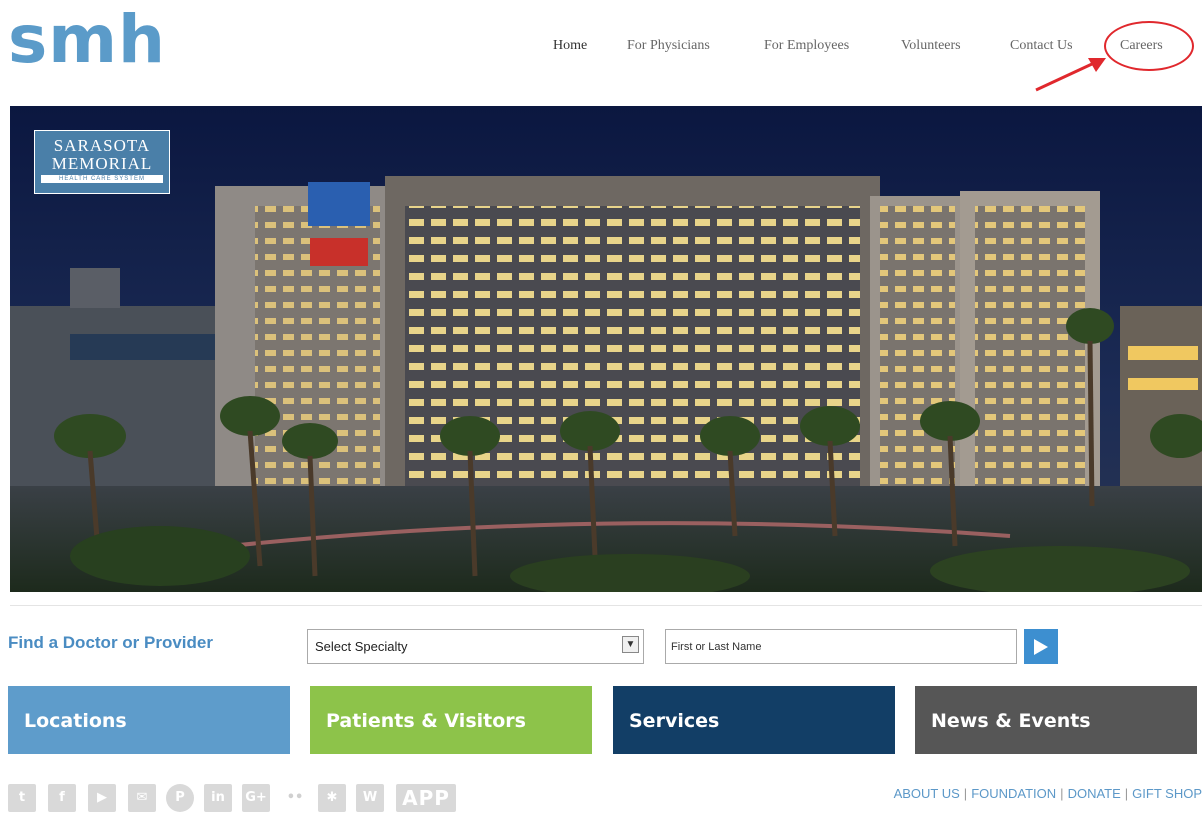  I want to click on red-arrow-icon, so click(1070, 75).